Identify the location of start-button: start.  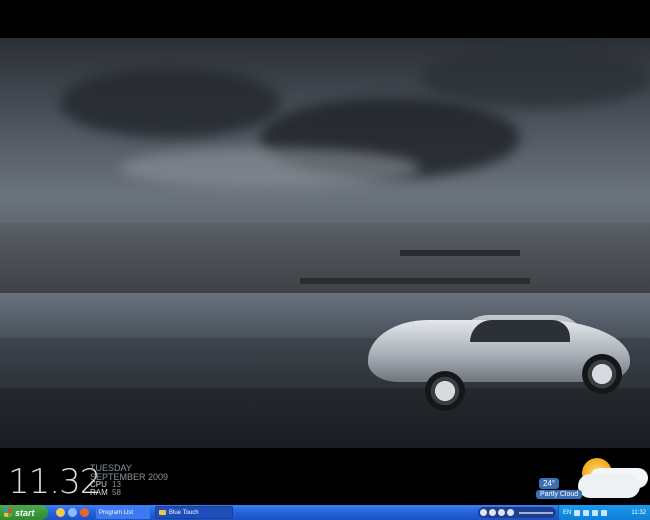
(24, 512).